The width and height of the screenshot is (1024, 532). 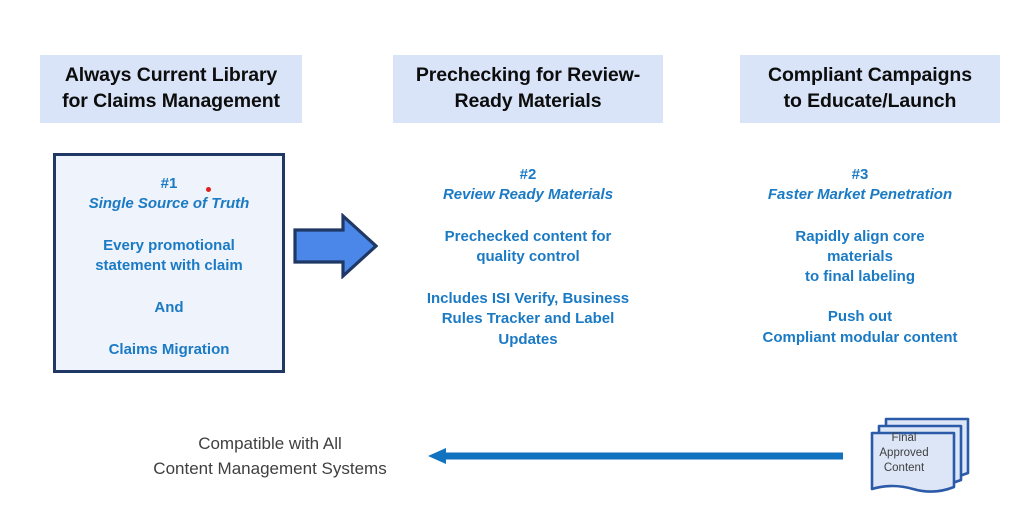 What do you see at coordinates (859, 277) in the screenshot?
I see `column-3-paragraph-1-line-3: to final labeling` at bounding box center [859, 277].